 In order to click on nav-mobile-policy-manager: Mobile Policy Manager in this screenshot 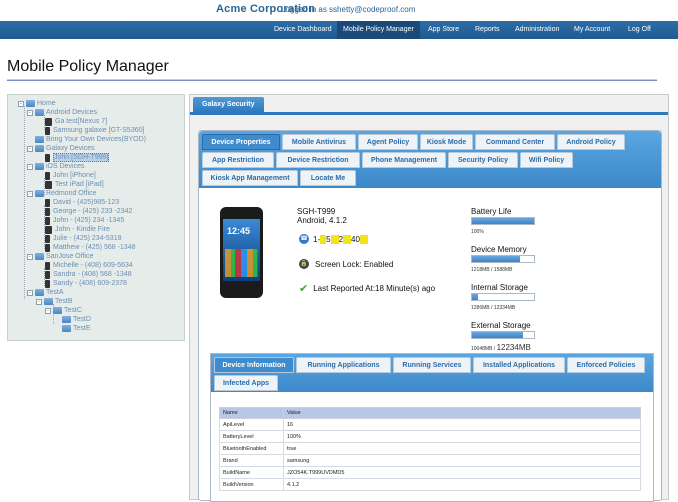, I will do `click(378, 30)`.